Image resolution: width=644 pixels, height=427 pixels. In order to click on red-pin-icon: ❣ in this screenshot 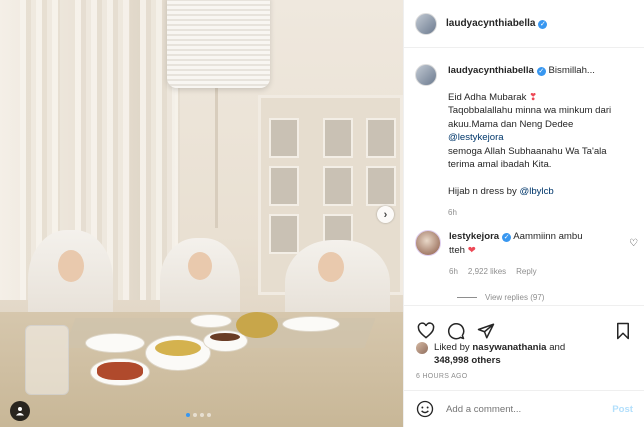, I will do `click(533, 97)`.